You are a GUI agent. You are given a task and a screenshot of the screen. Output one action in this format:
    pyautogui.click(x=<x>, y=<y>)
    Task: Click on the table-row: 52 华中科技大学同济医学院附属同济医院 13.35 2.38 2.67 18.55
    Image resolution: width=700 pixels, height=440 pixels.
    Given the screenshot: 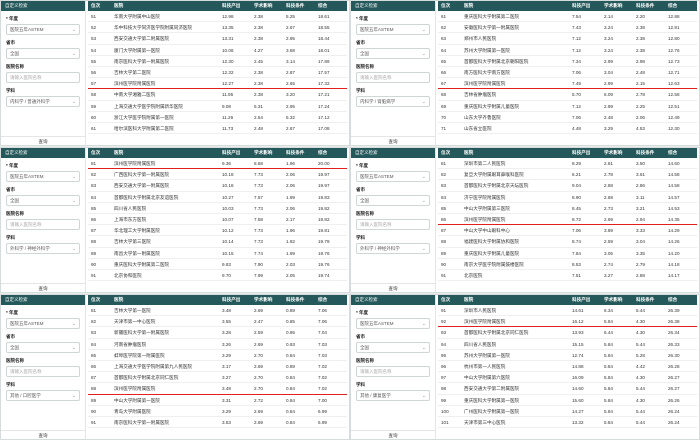 What is the action you would take?
    pyautogui.click(x=217, y=28)
    